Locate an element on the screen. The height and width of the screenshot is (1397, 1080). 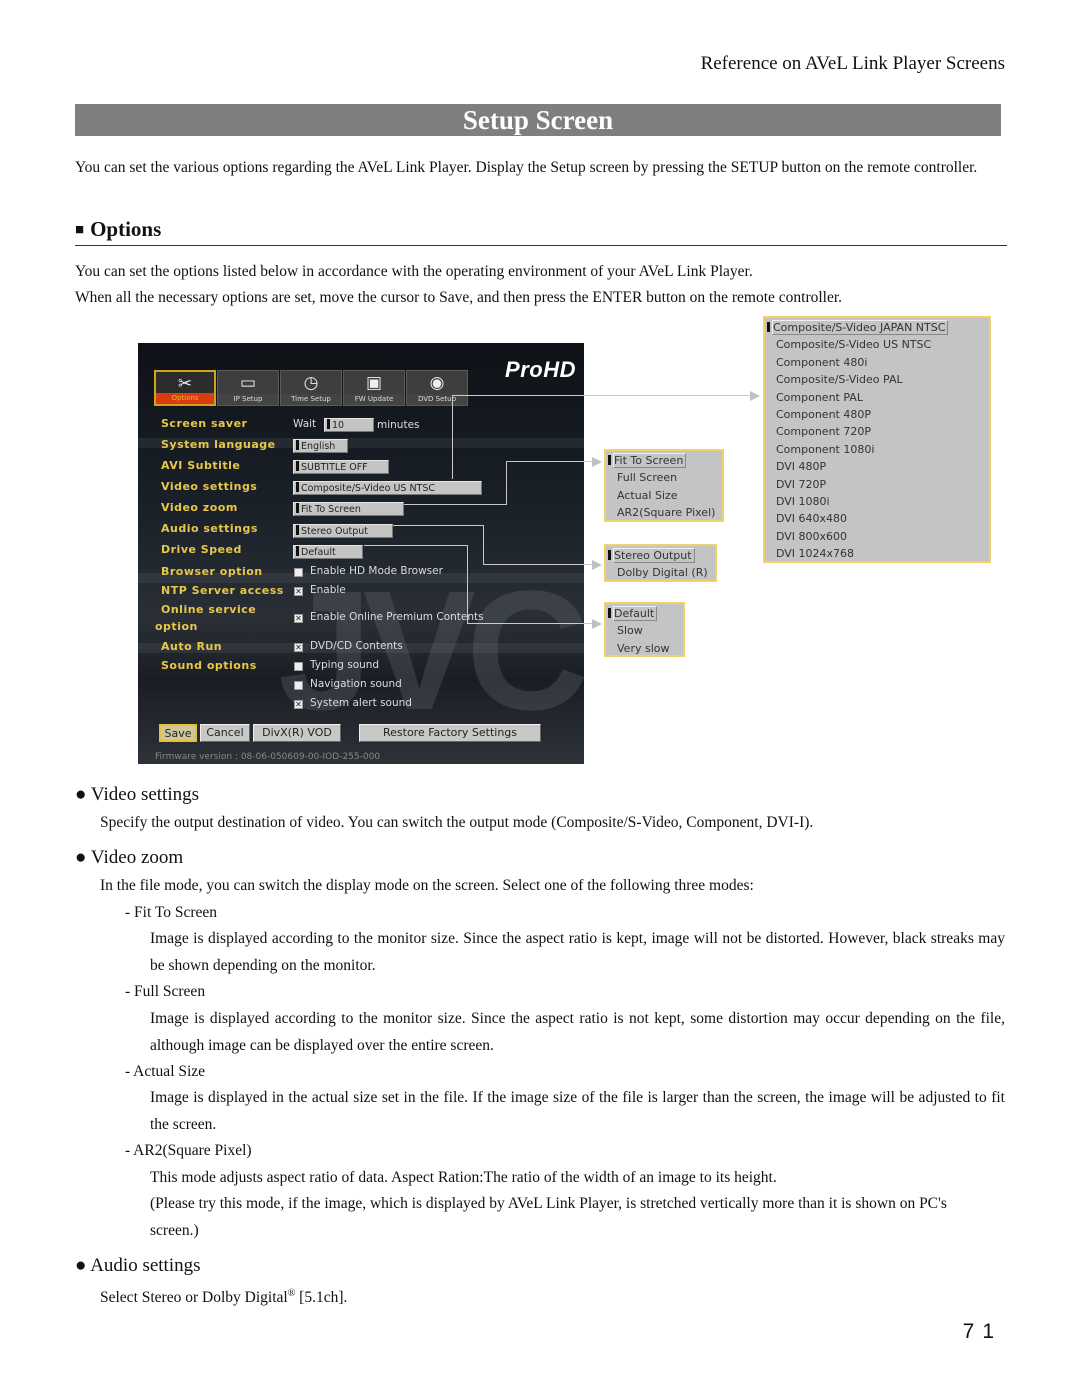
tools-icon: ✂ is located at coordinates (185, 384).